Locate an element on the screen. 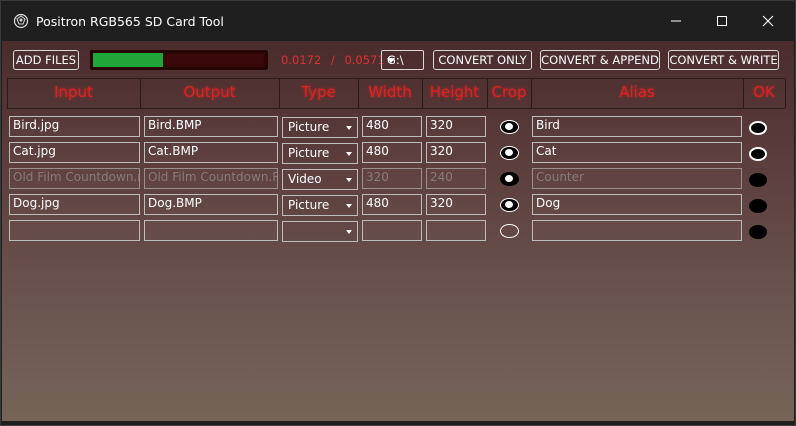 Image resolution: width=796 pixels, height=426 pixels. output-field: Cat.BMP is located at coordinates (211, 152).